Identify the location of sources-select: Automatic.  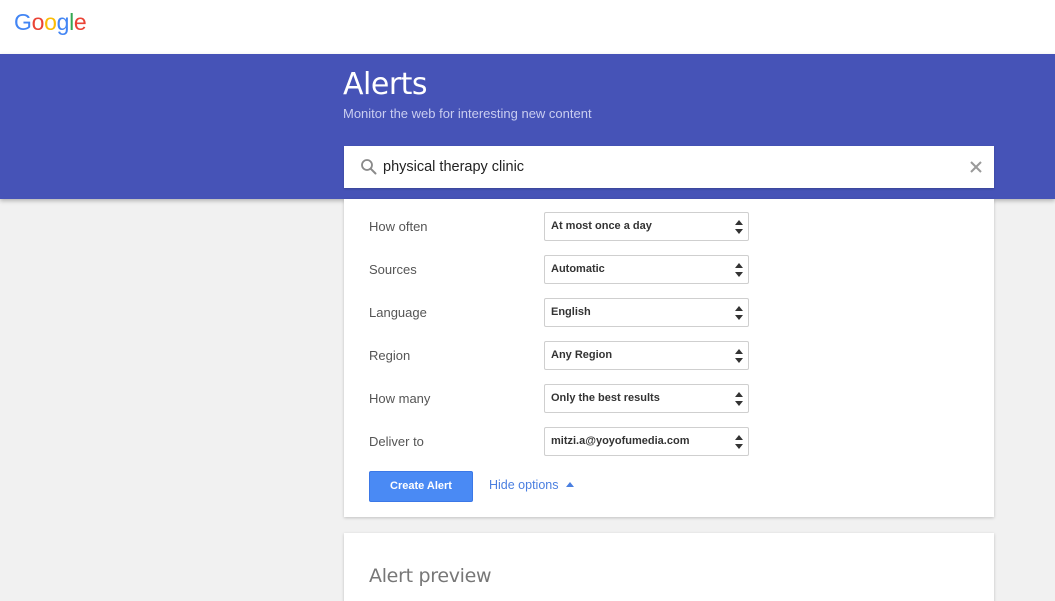
(646, 269).